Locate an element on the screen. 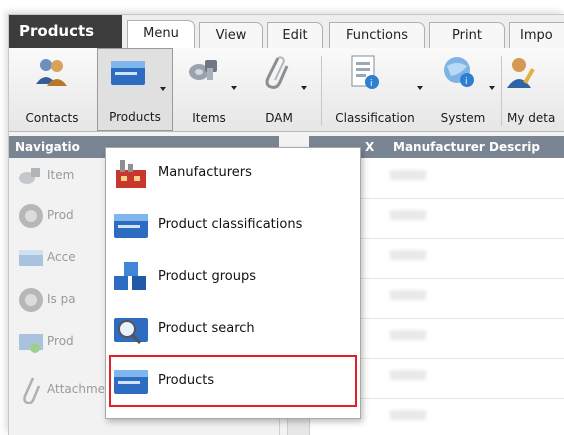 The width and height of the screenshot is (564, 435). grid-header-manufacturer-description: Manufacturer Descrip is located at coordinates (466, 147).